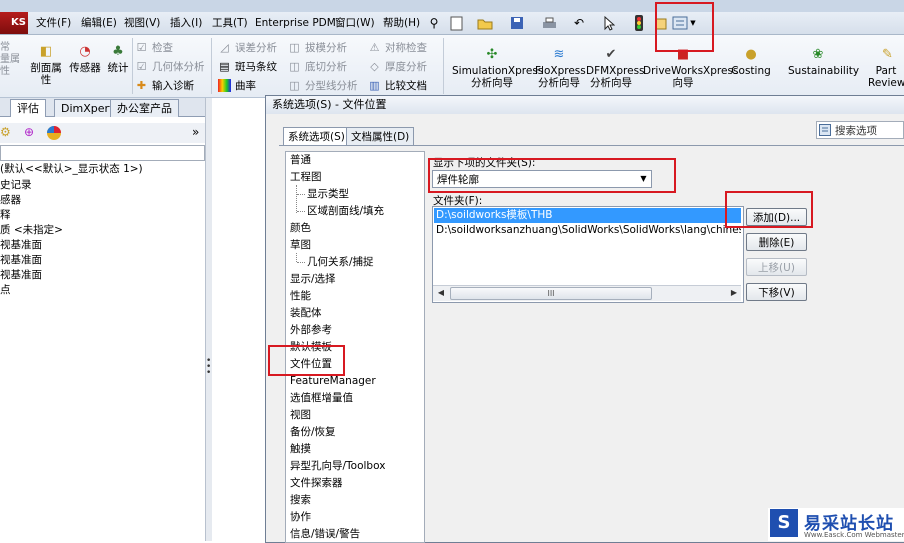 The height and width of the screenshot is (543, 904). I want to click on deviation-analysis-button: ◿ 误差分析, so click(247, 47).